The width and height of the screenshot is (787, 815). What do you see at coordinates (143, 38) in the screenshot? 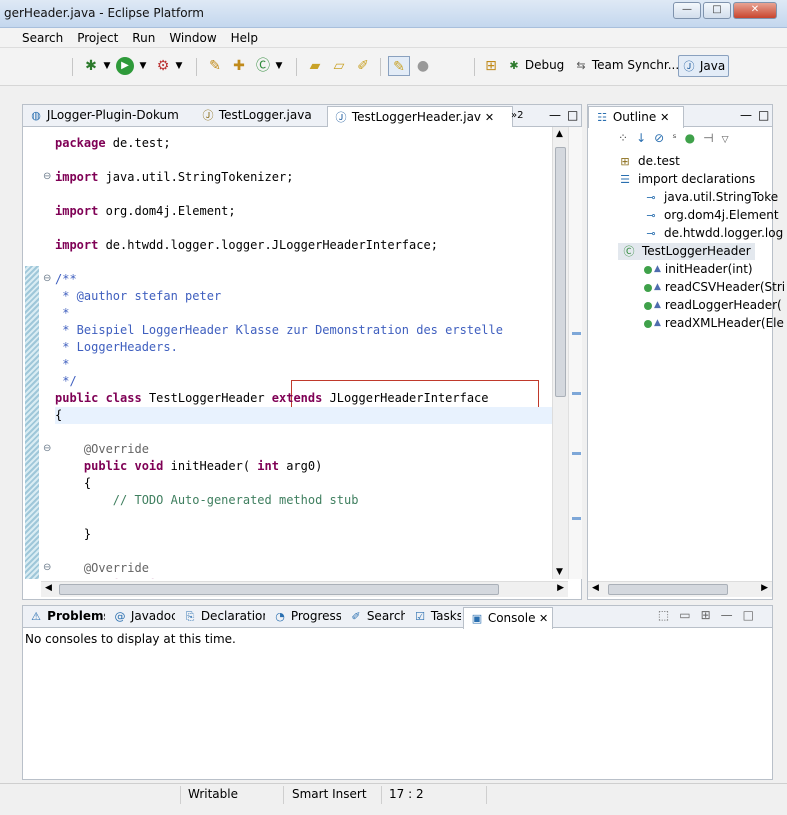
I see `menu-run: Run` at bounding box center [143, 38].